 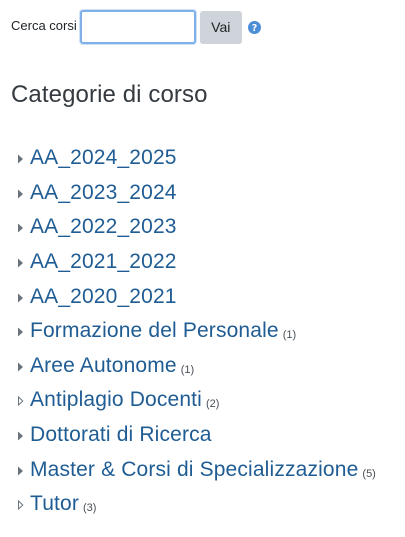 I want to click on category-link: AA_2023_2024, so click(x=103, y=193).